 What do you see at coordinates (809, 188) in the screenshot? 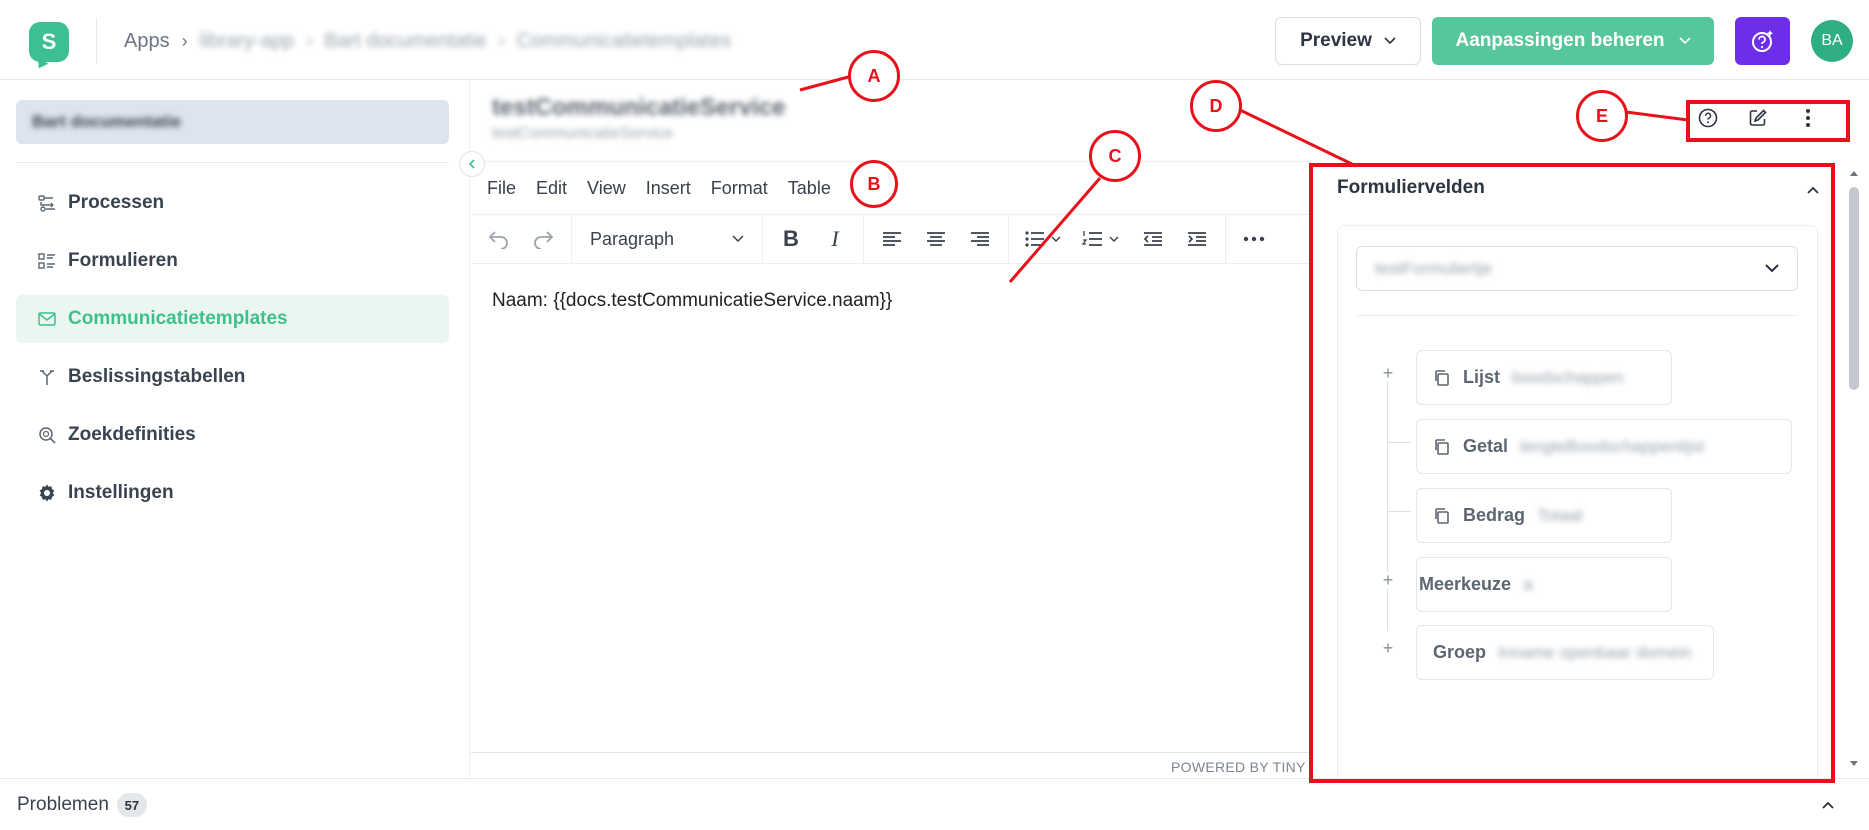
I see `menu-table: Table` at bounding box center [809, 188].